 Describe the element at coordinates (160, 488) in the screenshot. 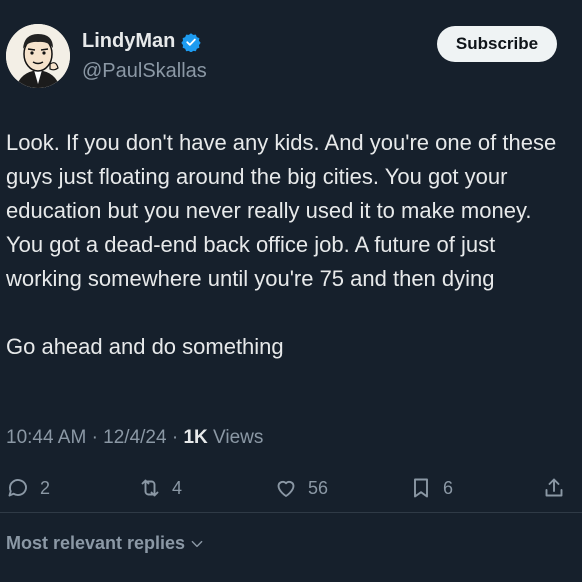

I see `repost-button: 4` at that location.